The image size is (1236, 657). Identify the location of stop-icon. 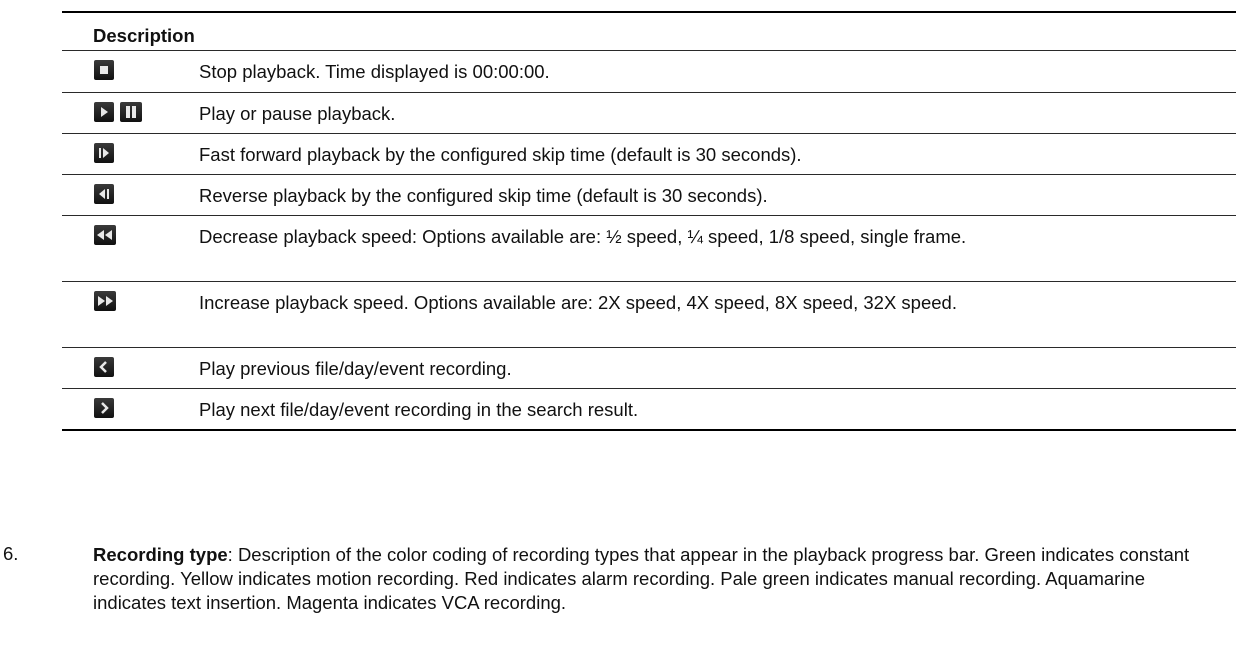
(104, 70).